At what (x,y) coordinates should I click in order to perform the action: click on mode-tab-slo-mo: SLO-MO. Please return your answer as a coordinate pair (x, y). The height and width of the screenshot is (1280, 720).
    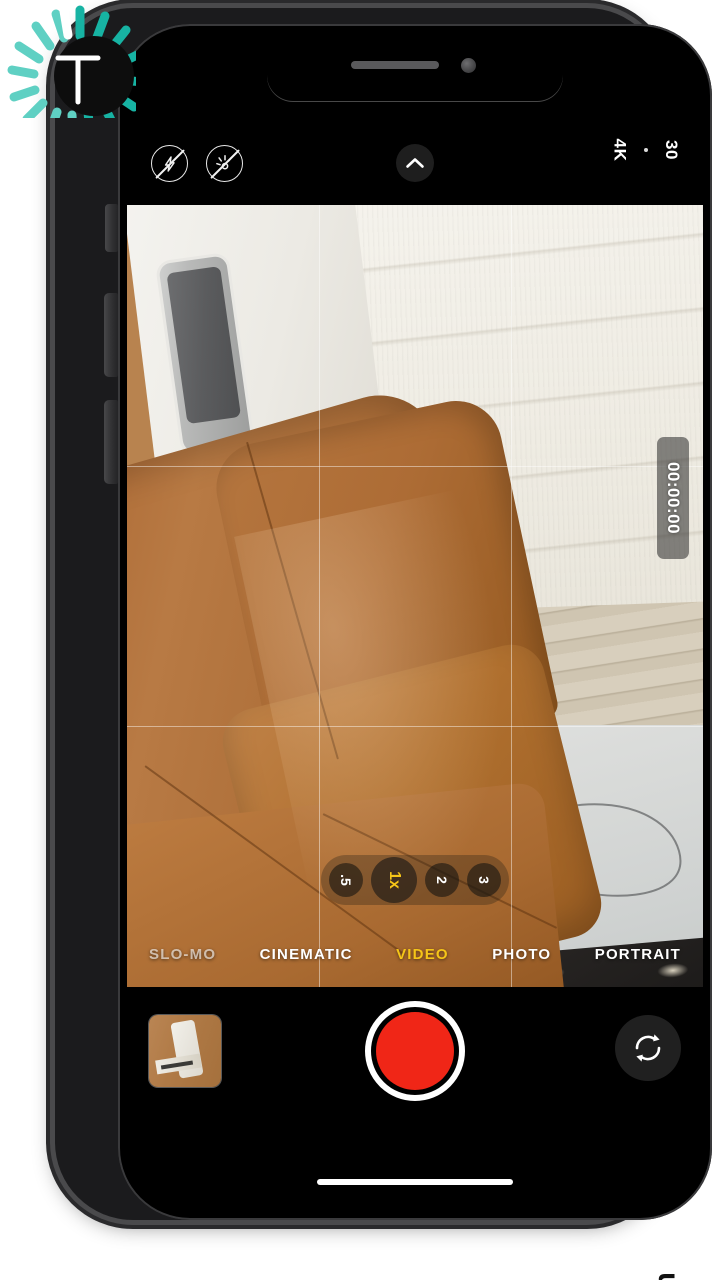
    Looking at the image, I should click on (182, 954).